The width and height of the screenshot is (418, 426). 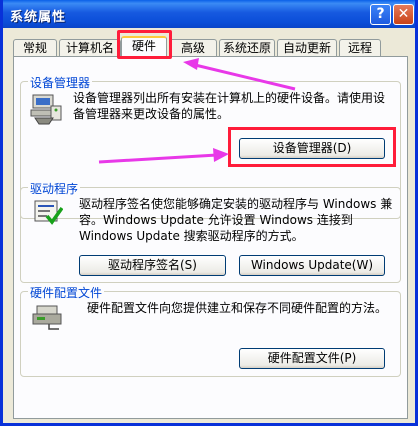 I want to click on tab-pointer-arrowhead, so click(x=191, y=64).